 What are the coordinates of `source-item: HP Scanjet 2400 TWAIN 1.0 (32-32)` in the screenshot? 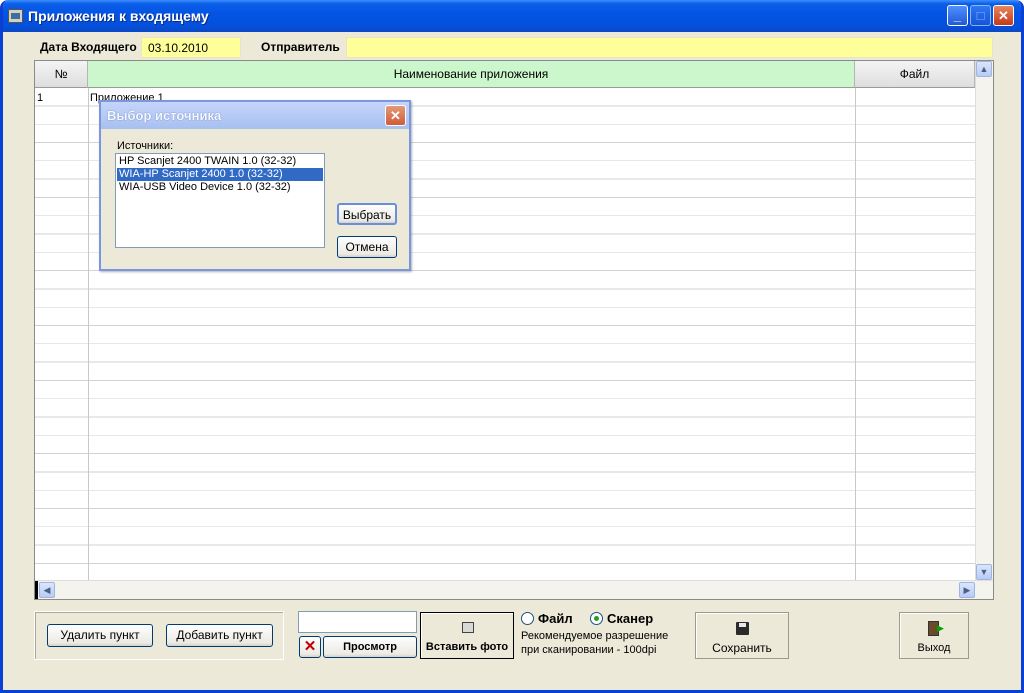 It's located at (220, 161).